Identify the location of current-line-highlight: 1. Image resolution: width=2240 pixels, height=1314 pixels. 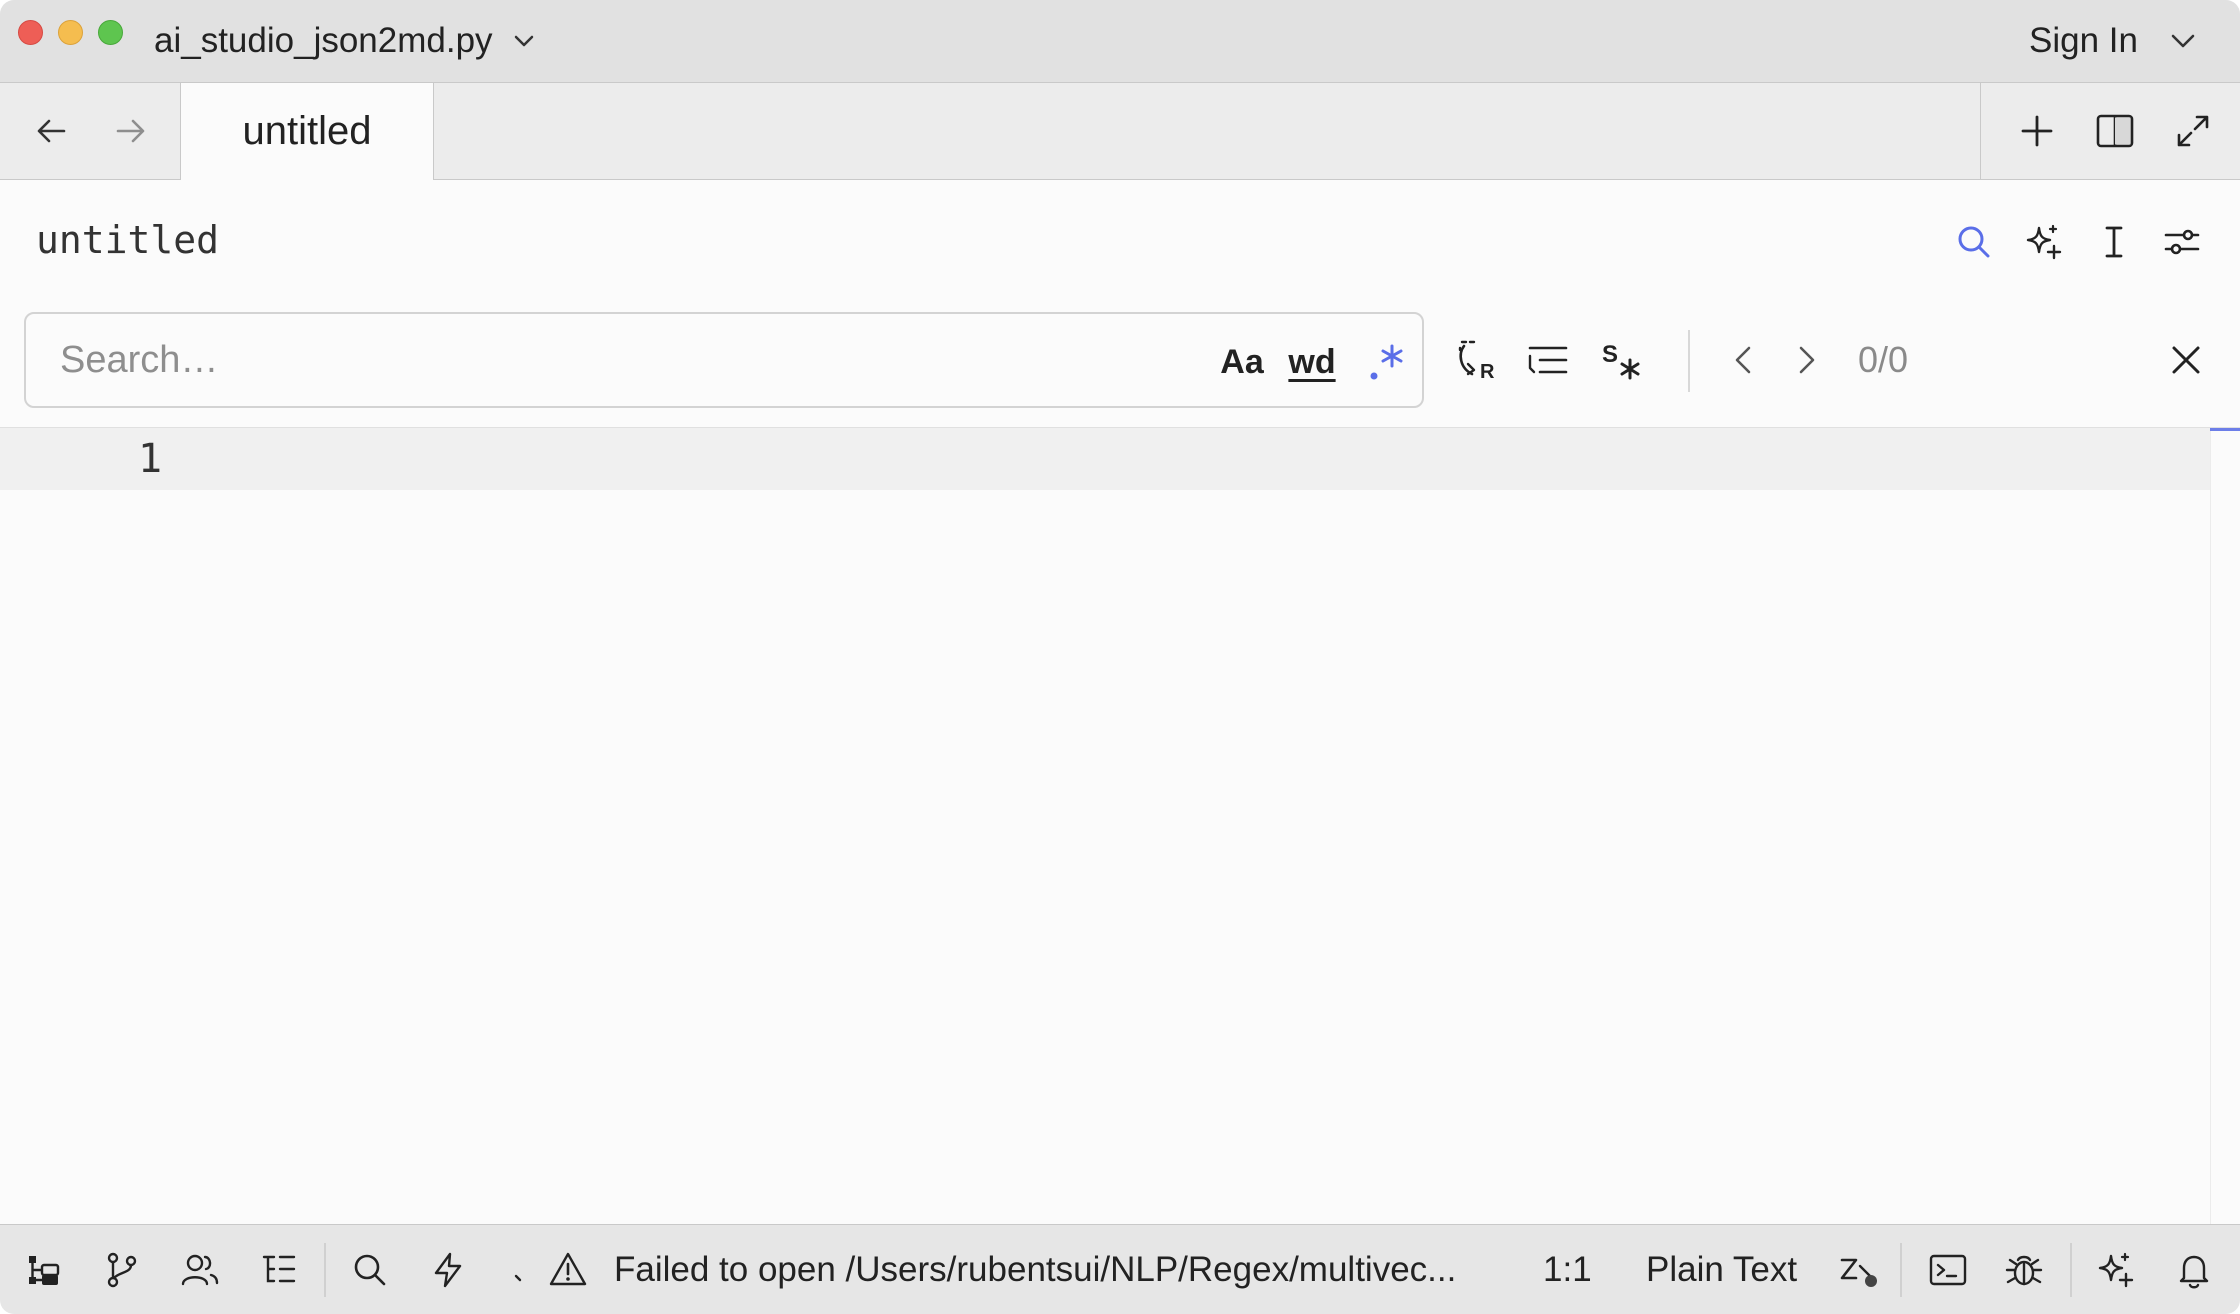
(1105, 459).